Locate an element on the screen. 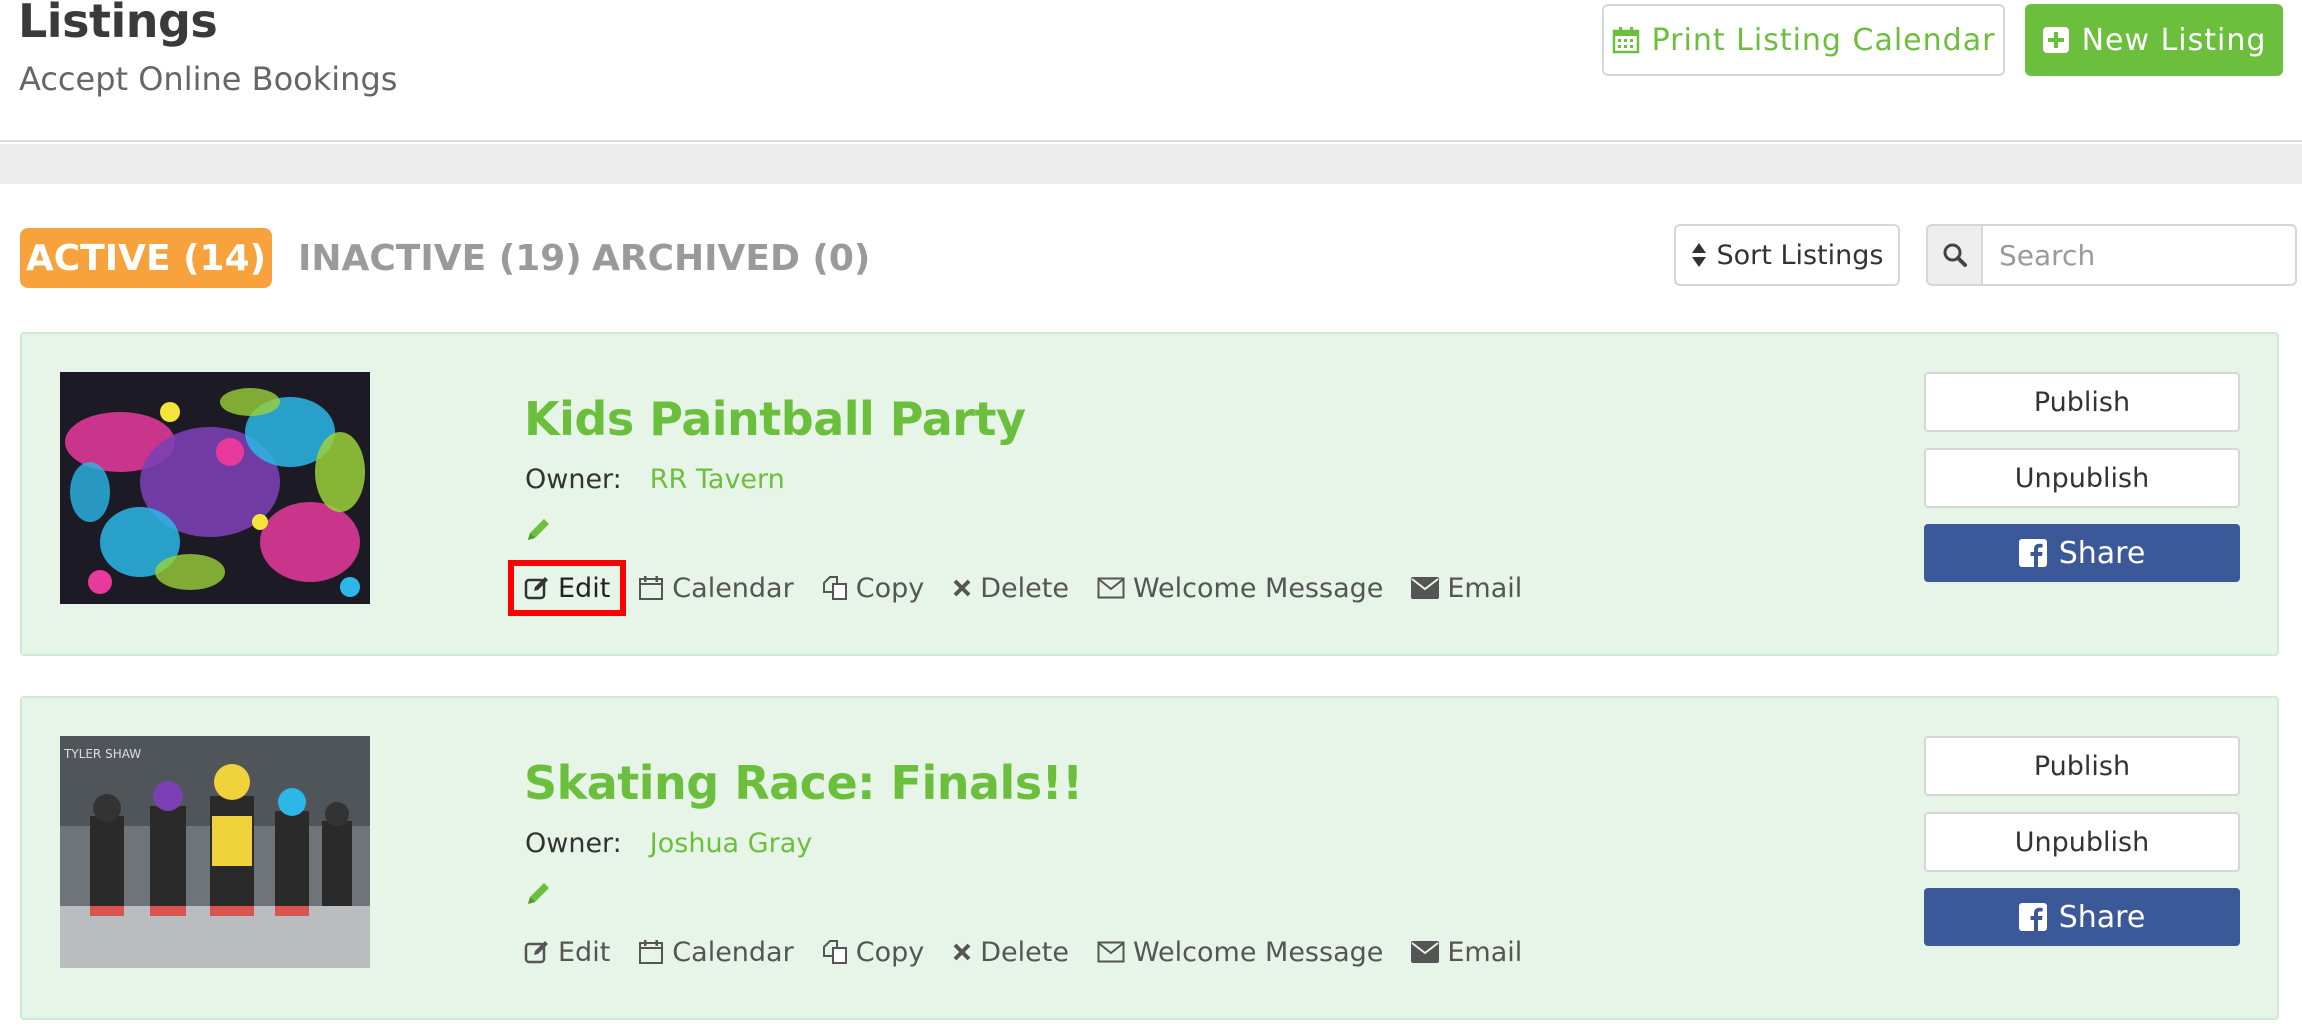 The image size is (2302, 1036). owner-row: Owner: Joshua Gray is located at coordinates (668, 843).